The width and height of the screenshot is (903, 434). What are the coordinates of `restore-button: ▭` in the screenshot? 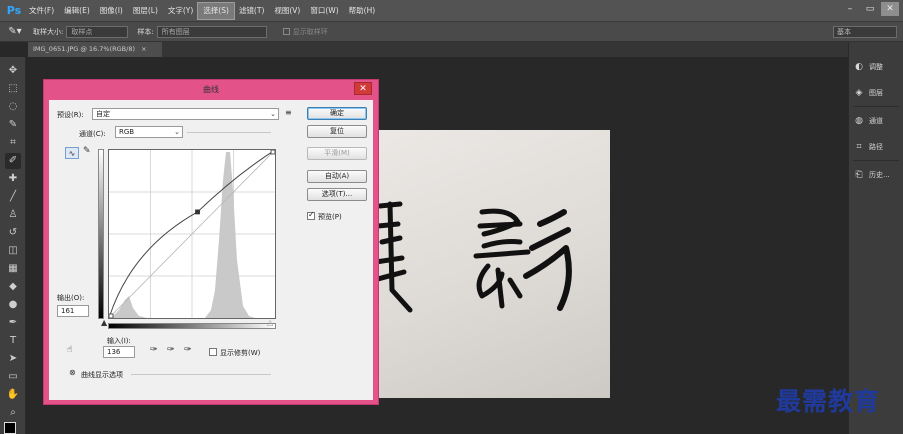 It's located at (870, 9).